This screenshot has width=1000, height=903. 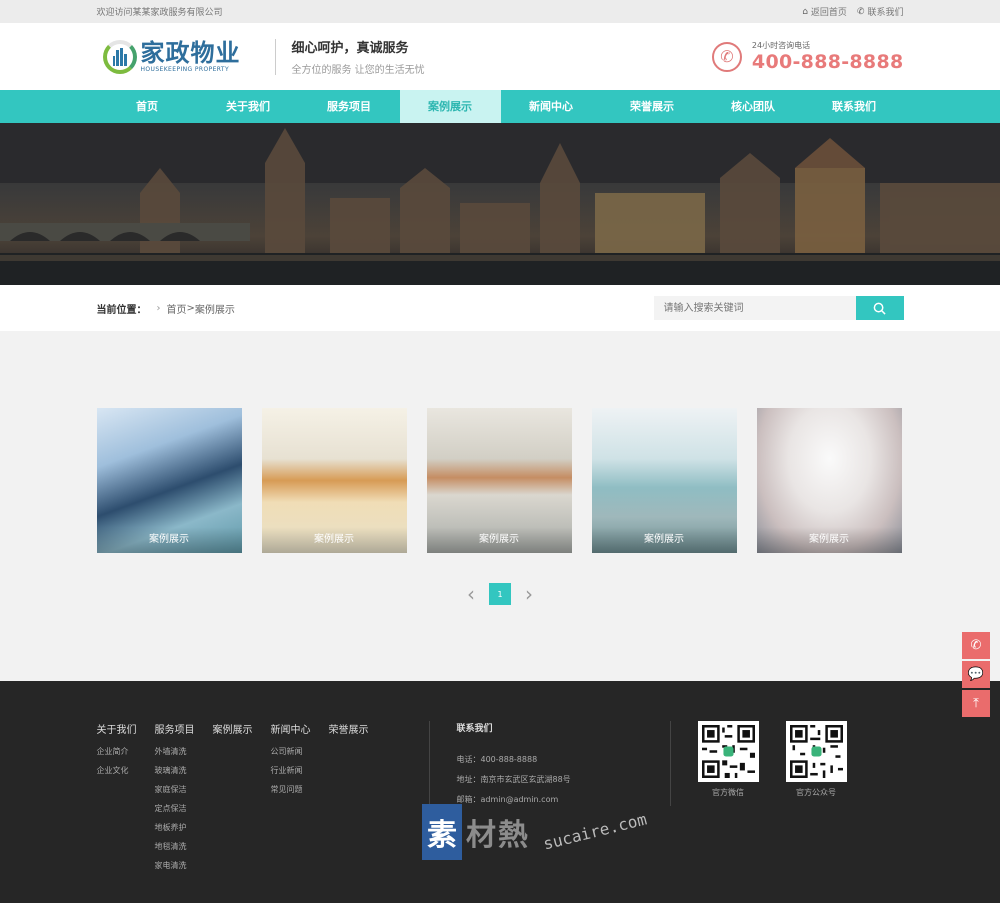 What do you see at coordinates (854, 106) in the screenshot?
I see `nav-contact: 联系我们` at bounding box center [854, 106].